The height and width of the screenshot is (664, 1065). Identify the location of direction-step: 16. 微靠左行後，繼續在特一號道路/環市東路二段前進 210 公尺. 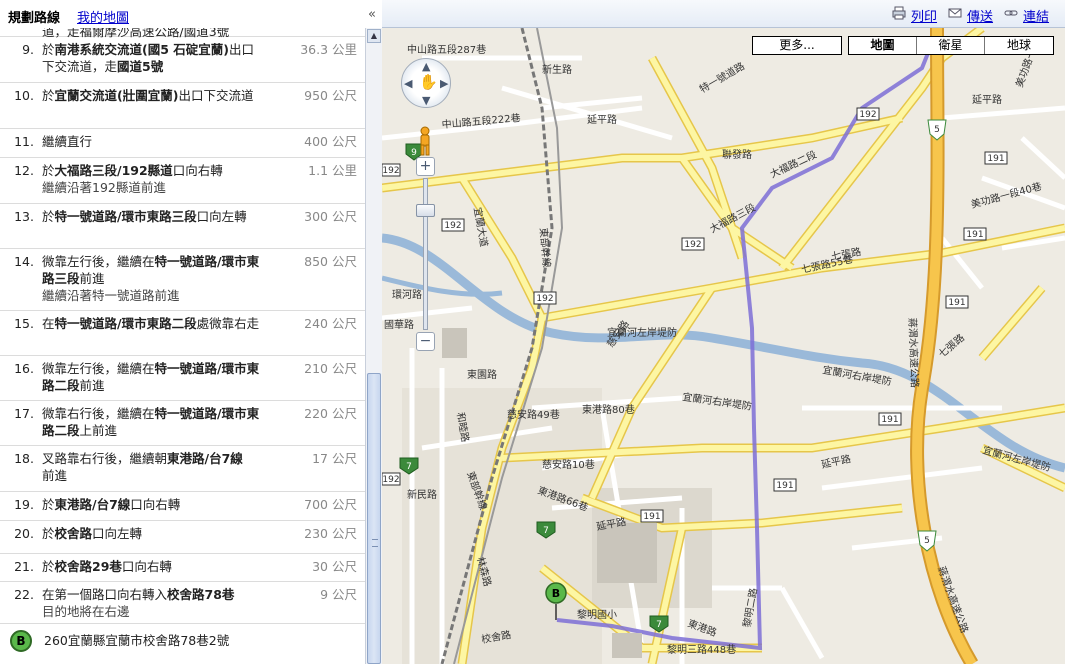
(182, 378).